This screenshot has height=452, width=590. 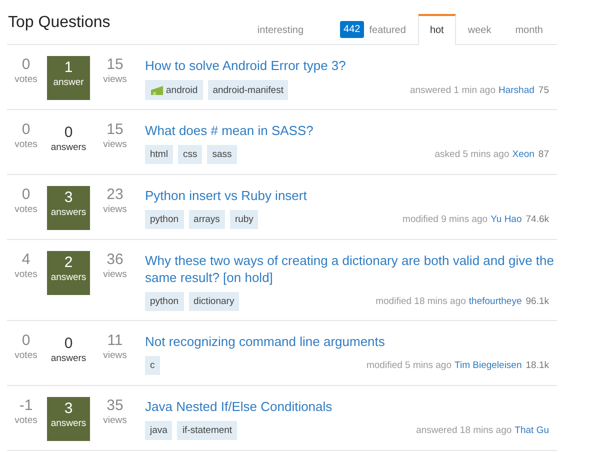 I want to click on question-link: How to solve Android Error type 3?, so click(x=351, y=65).